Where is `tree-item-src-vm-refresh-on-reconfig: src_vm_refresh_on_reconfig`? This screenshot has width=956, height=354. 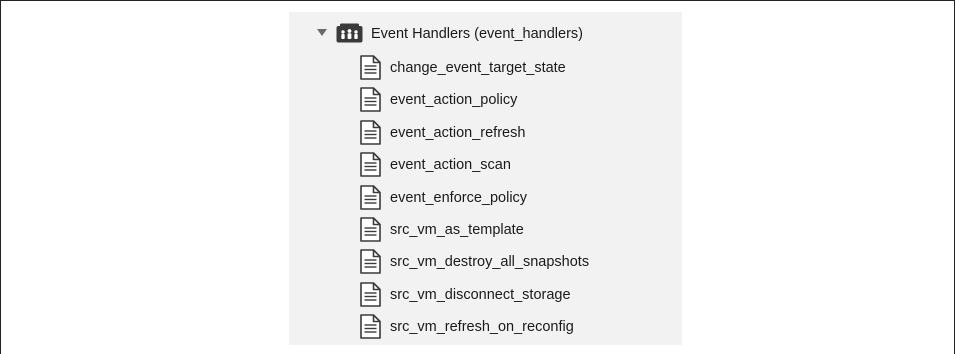
tree-item-src-vm-refresh-on-reconfig: src_vm_refresh_on_reconfig is located at coordinates (485, 329).